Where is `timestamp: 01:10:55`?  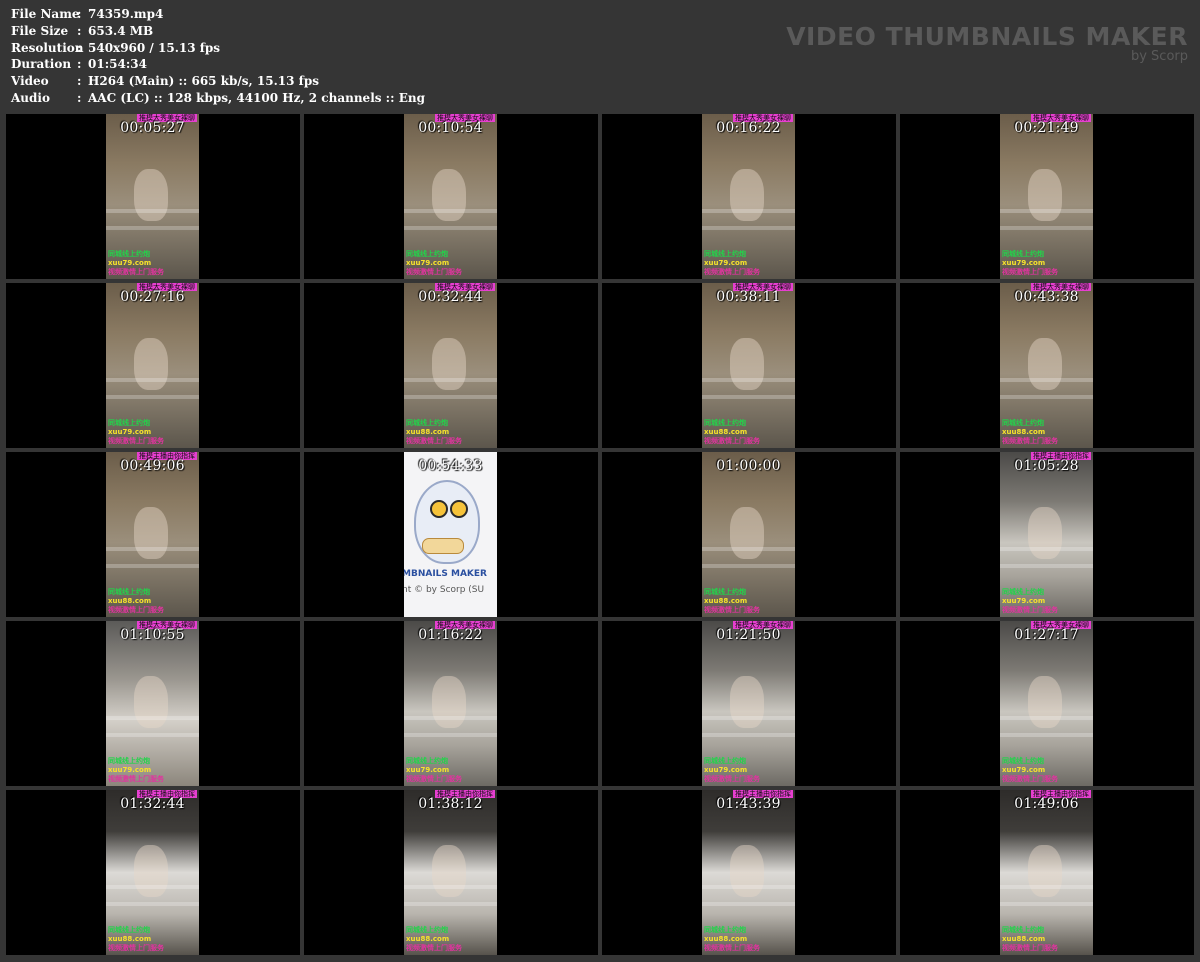
timestamp: 01:10:55 is located at coordinates (152, 635).